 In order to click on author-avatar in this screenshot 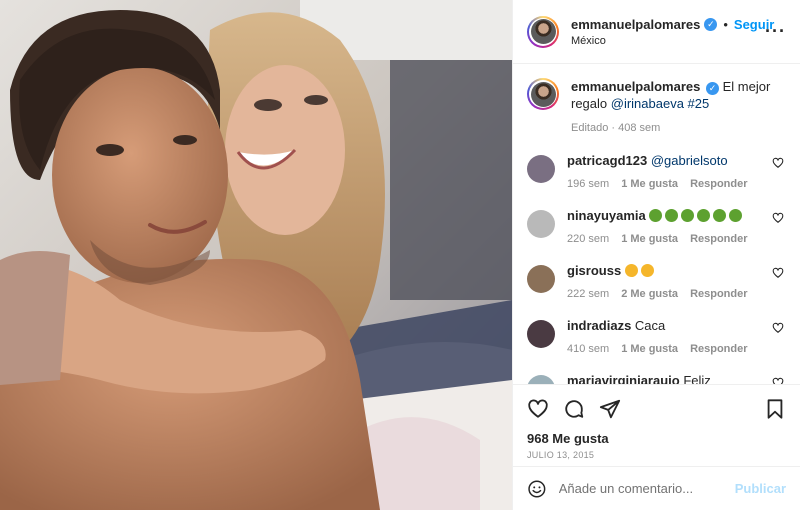, I will do `click(543, 31)`.